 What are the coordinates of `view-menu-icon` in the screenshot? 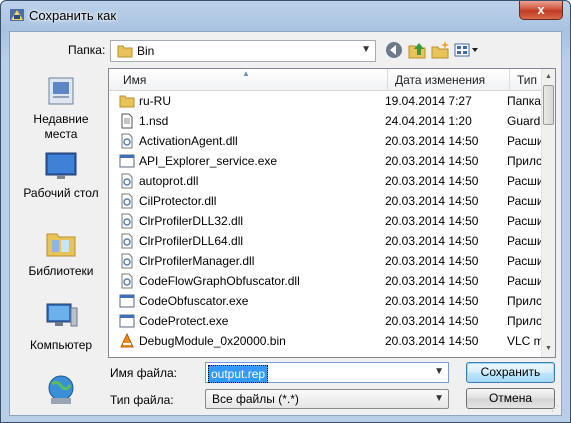 It's located at (466, 50).